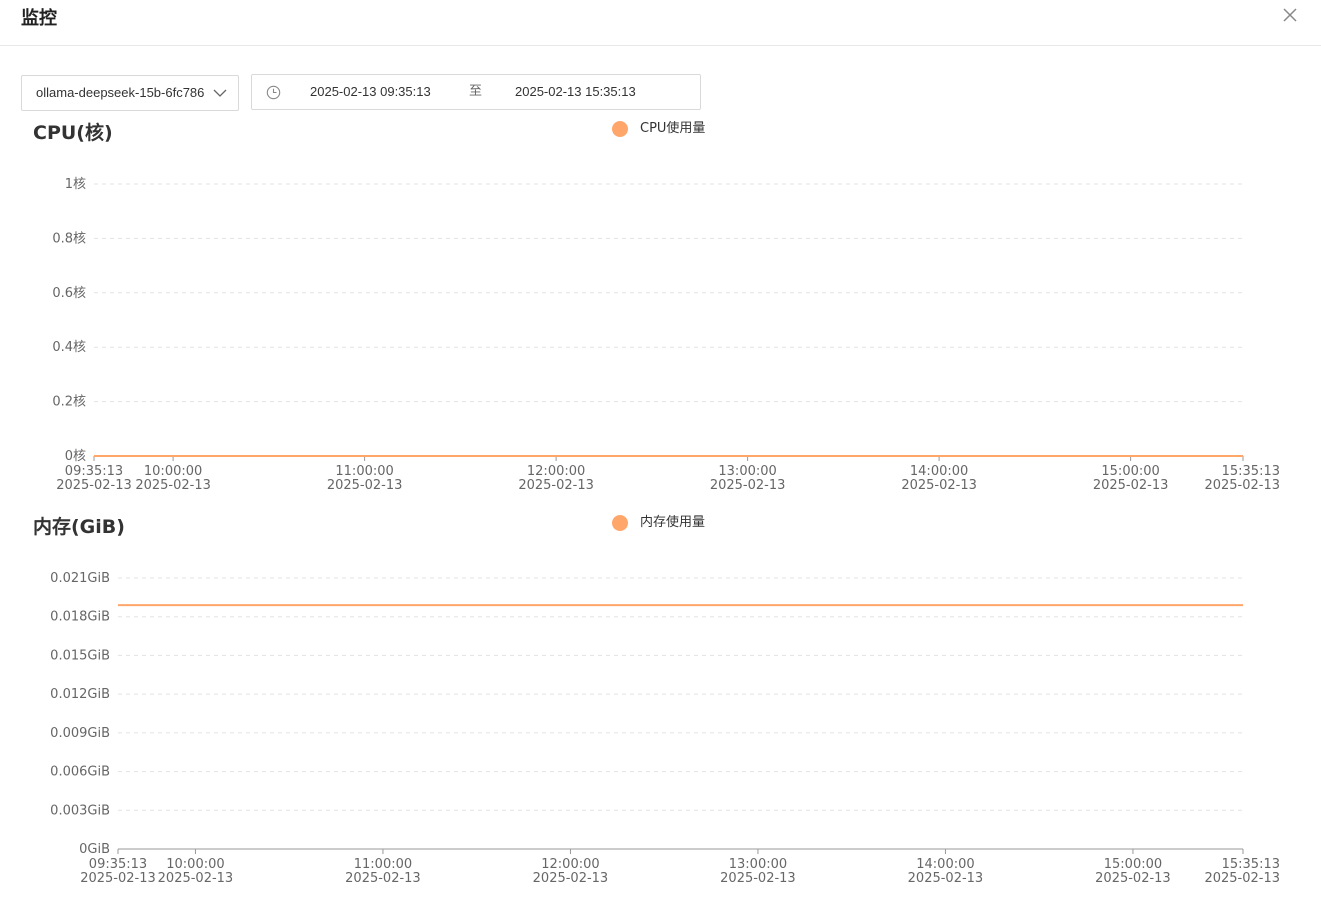  Describe the element at coordinates (80, 772) in the screenshot. I see `y-tick-label: 0.006GiB` at that location.